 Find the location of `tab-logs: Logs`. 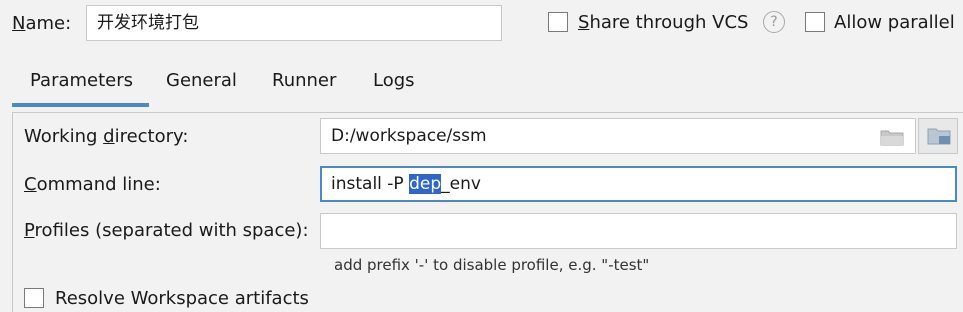

tab-logs: Logs is located at coordinates (394, 81).